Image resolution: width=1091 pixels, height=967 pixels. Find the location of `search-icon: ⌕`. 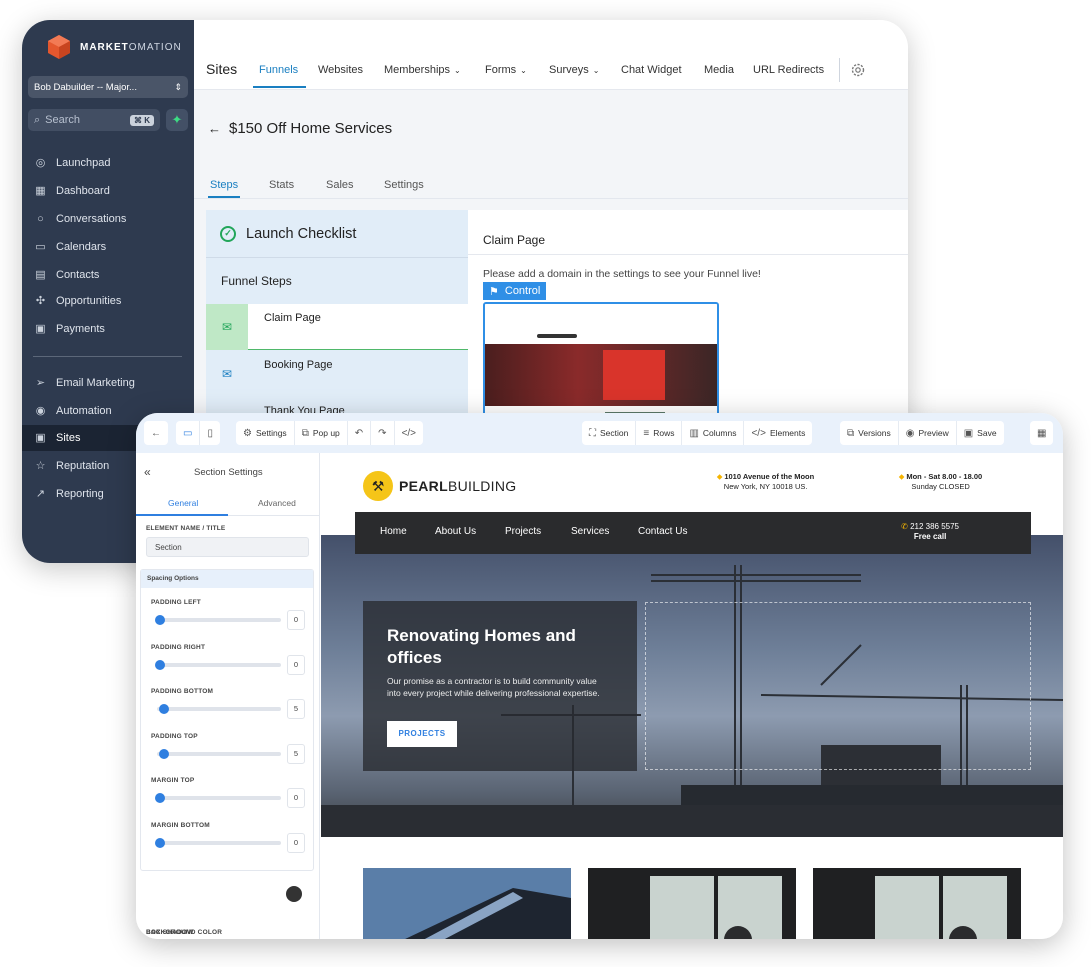

search-icon: ⌕ is located at coordinates (37, 119).